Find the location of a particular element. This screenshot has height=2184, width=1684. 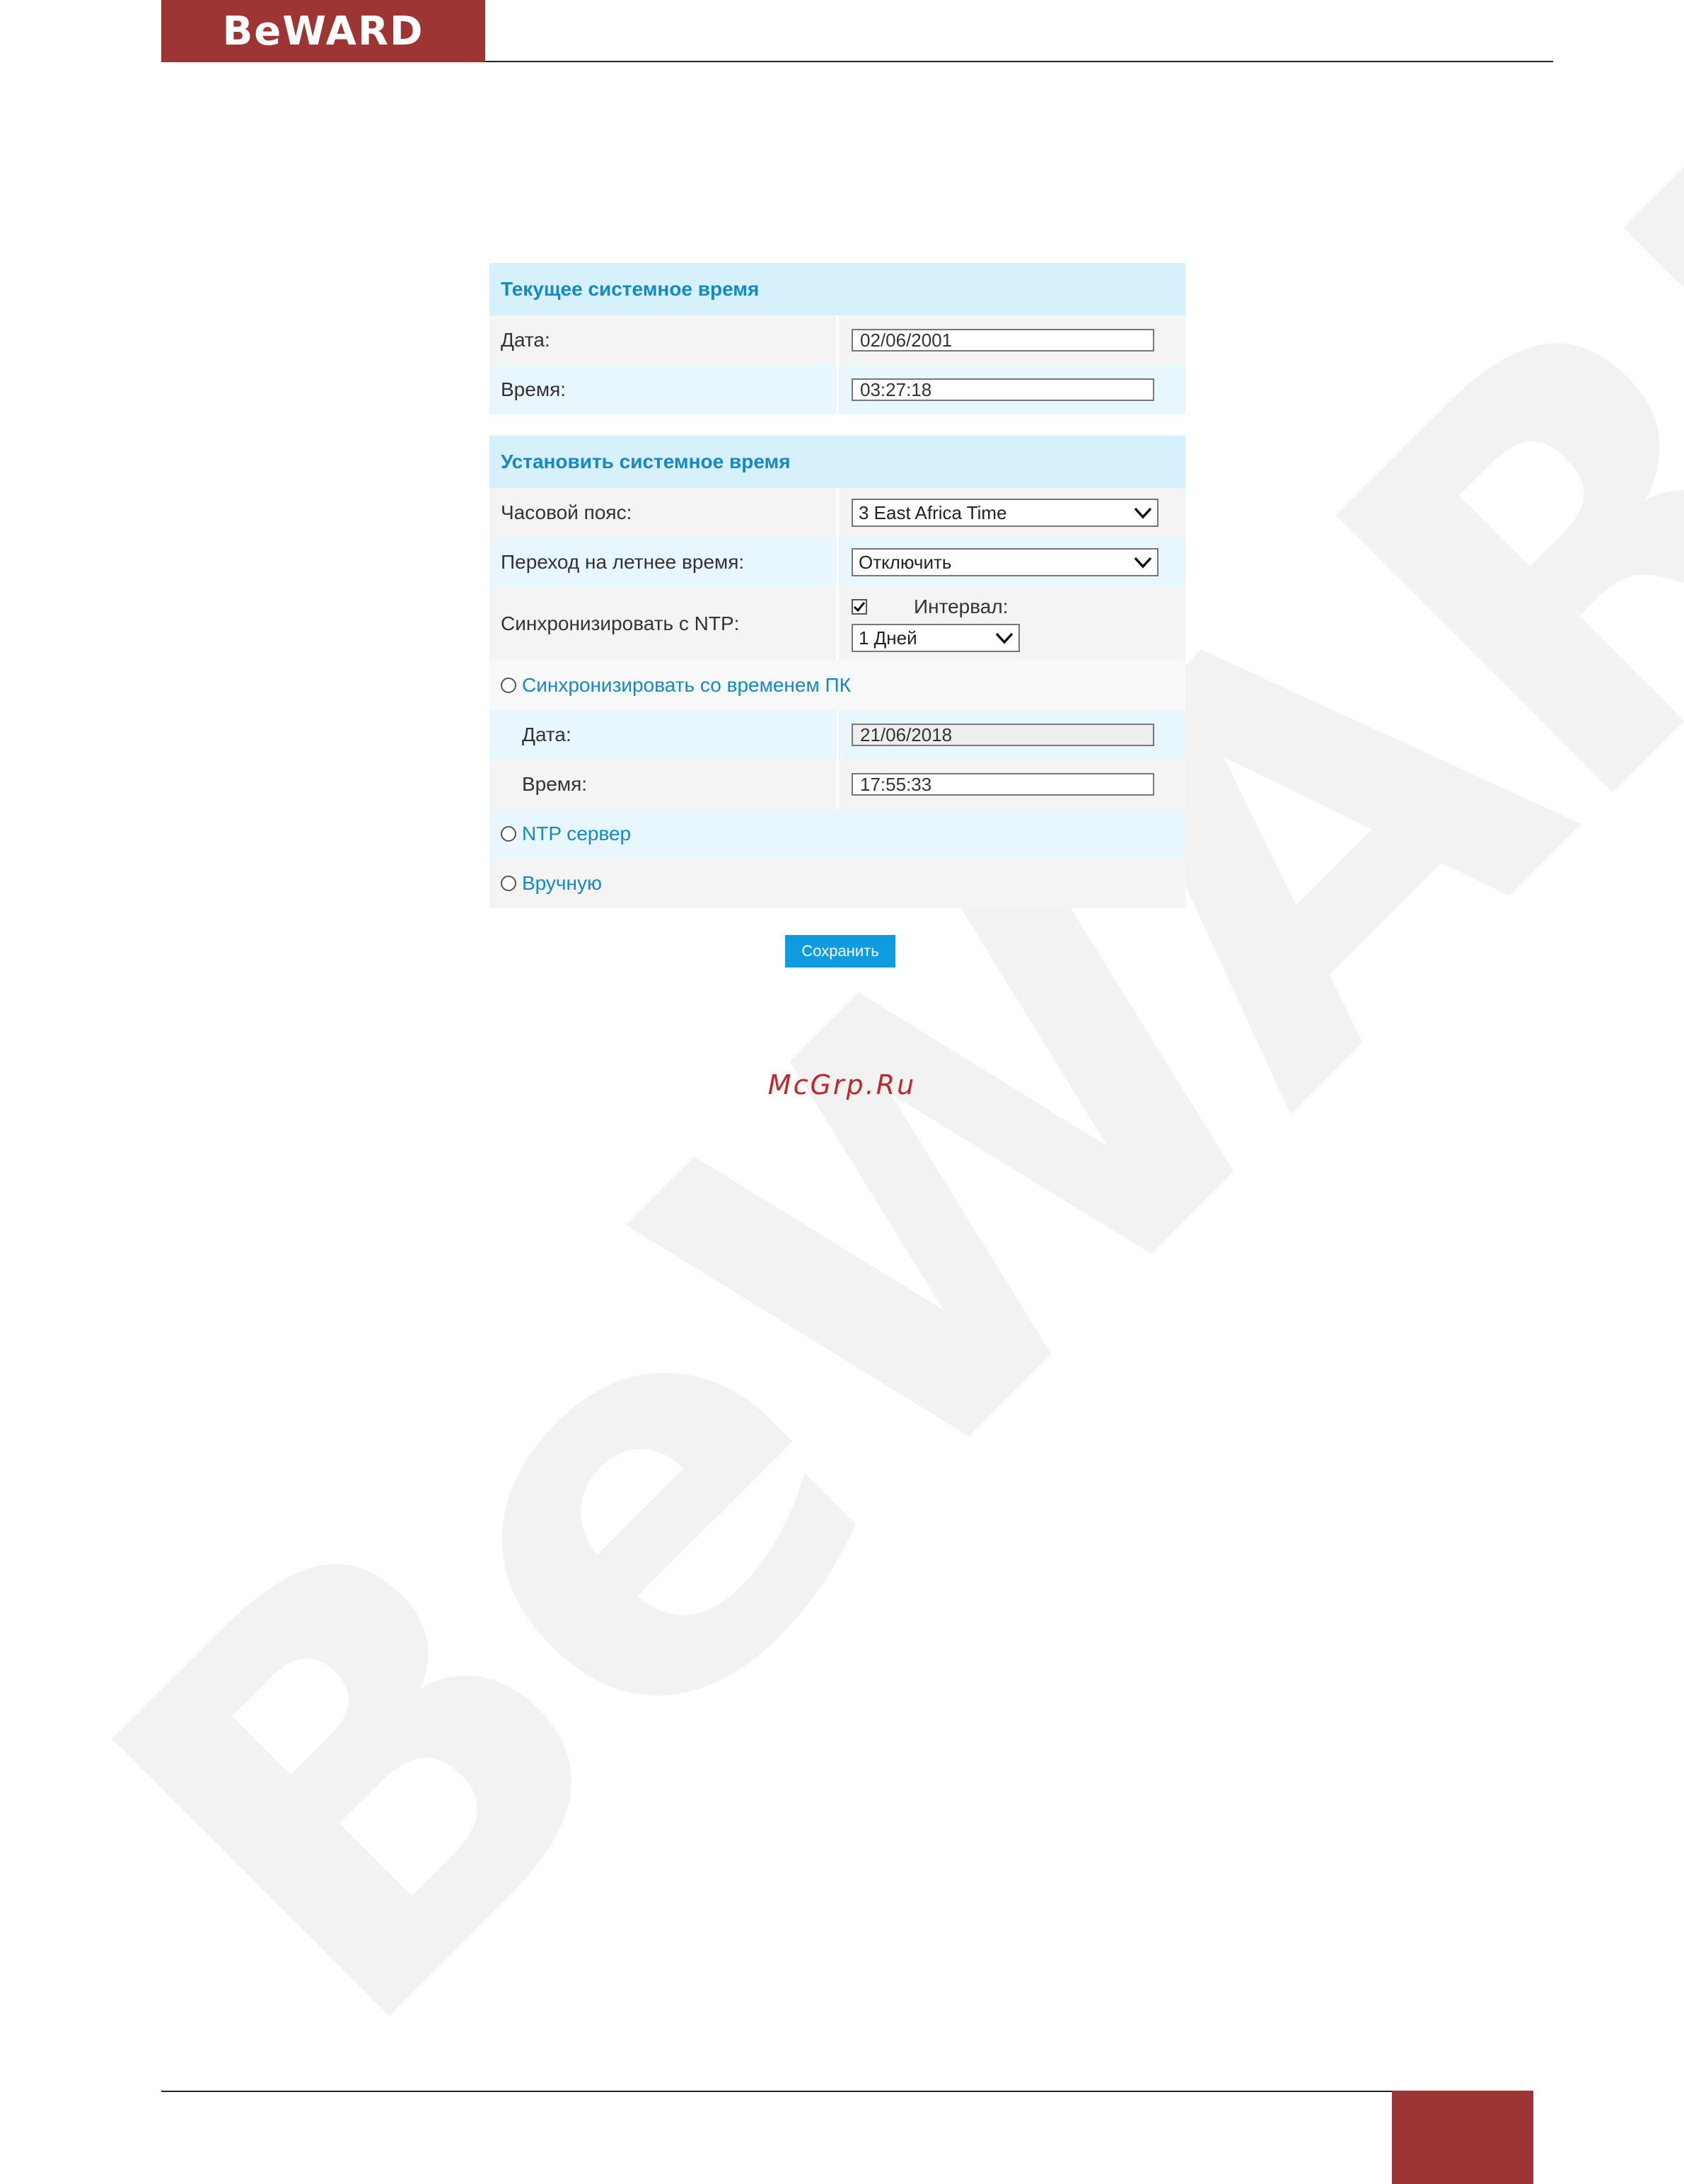

ntp-sync-checkbox is located at coordinates (860, 607).